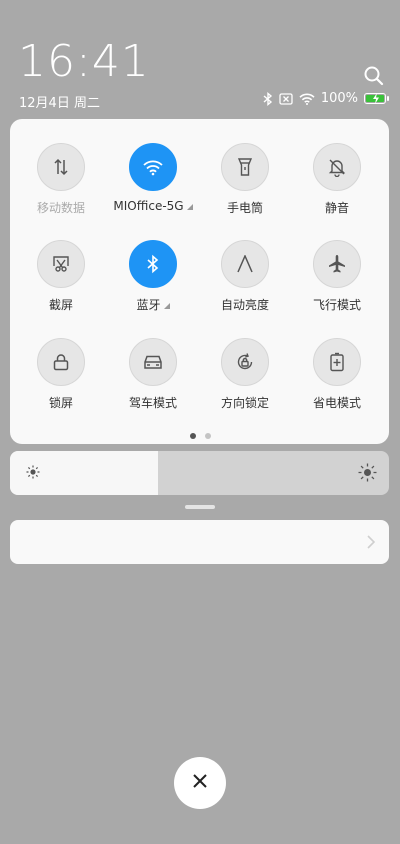 The width and height of the screenshot is (400, 844). I want to click on mobile-data-icon, so click(61, 167).